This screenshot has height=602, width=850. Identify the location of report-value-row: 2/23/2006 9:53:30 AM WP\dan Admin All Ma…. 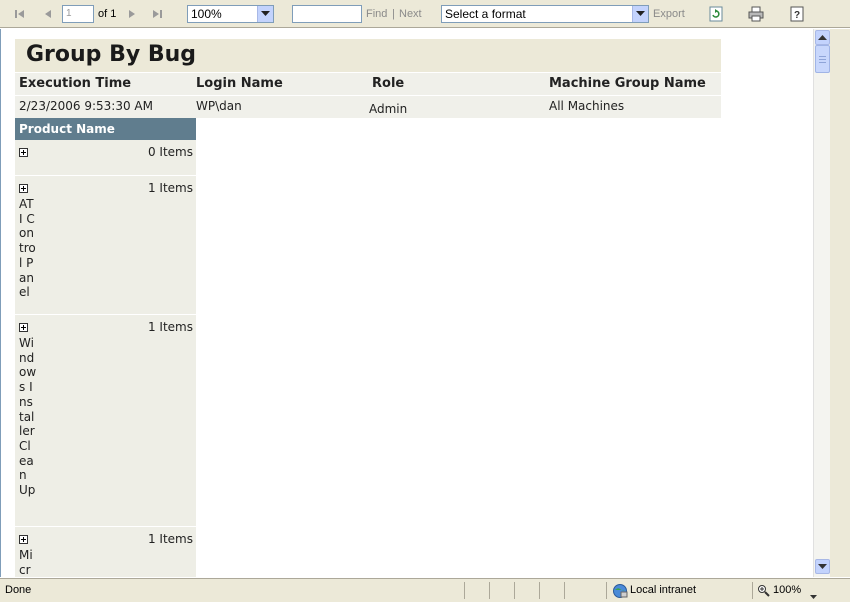
(368, 107).